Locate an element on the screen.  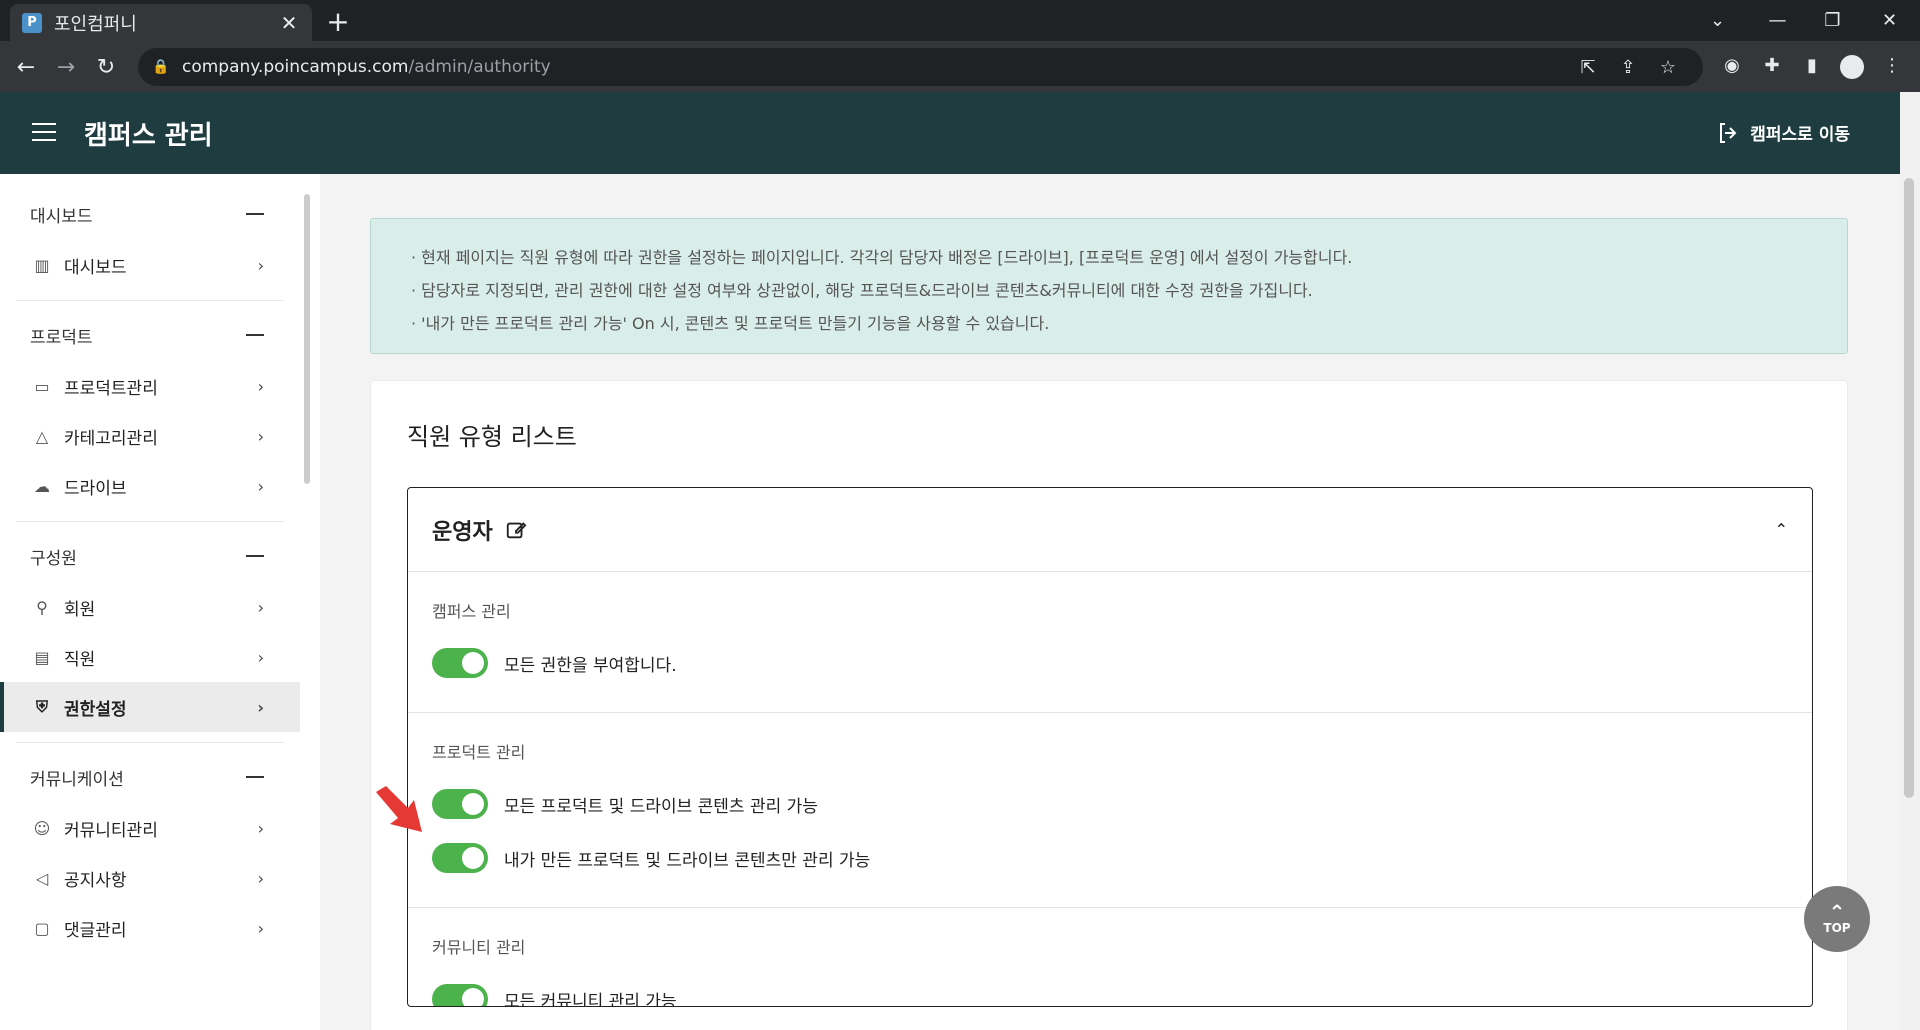
url-path: /admin/authority is located at coordinates (479, 67).